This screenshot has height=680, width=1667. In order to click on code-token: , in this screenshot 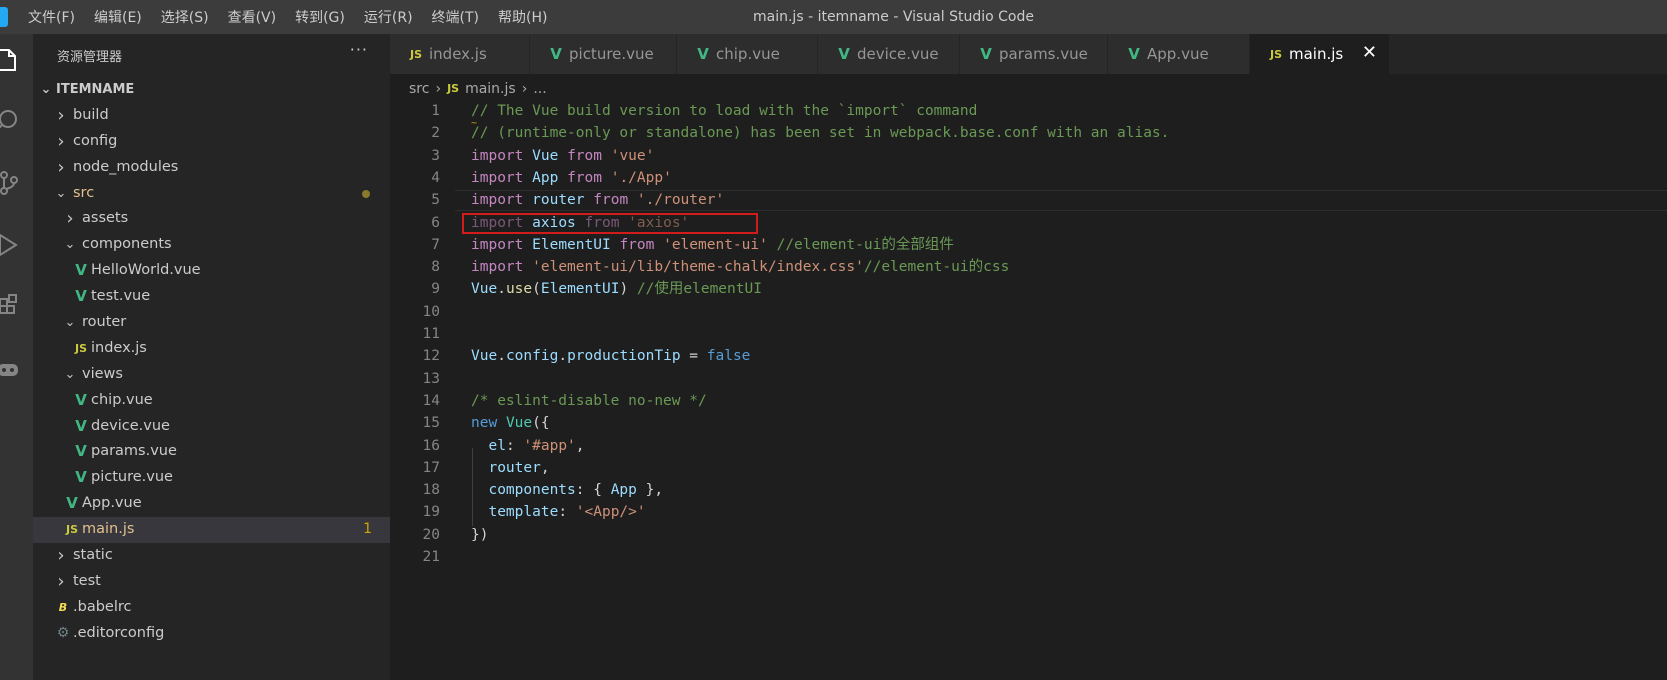, I will do `click(580, 445)`.